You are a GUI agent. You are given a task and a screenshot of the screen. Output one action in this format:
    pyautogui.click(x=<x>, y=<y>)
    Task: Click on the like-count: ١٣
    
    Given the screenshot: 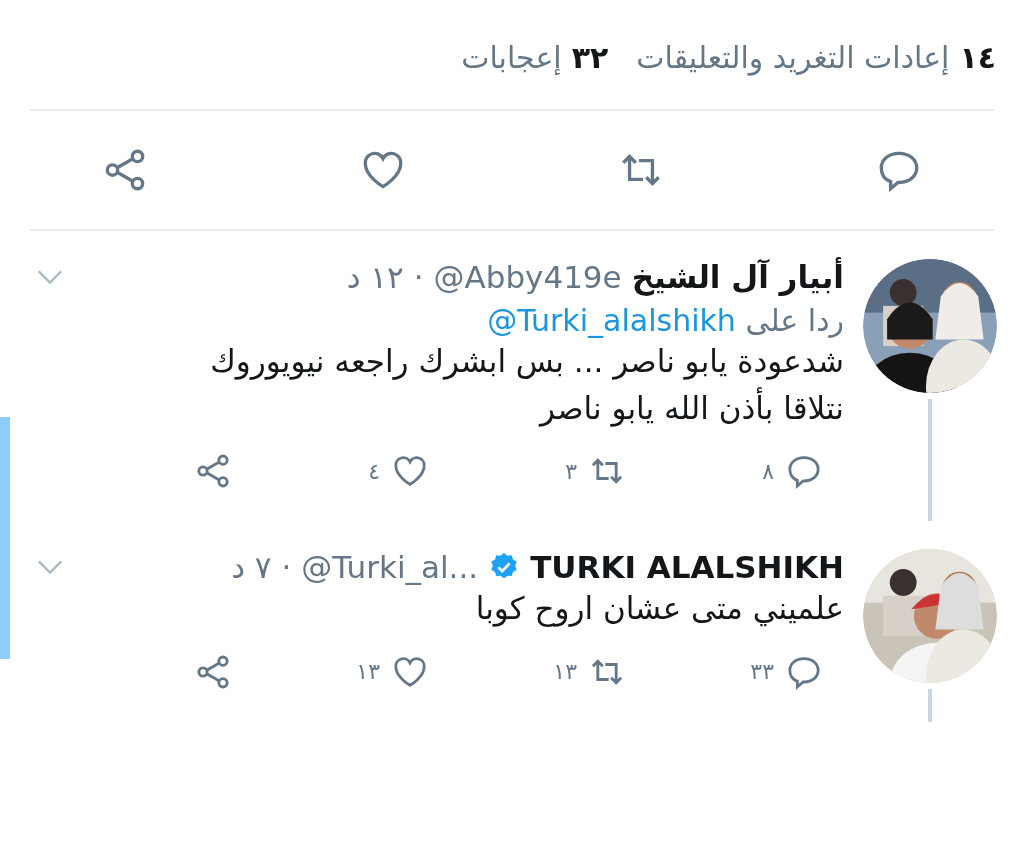 What is the action you would take?
    pyautogui.click(x=368, y=671)
    